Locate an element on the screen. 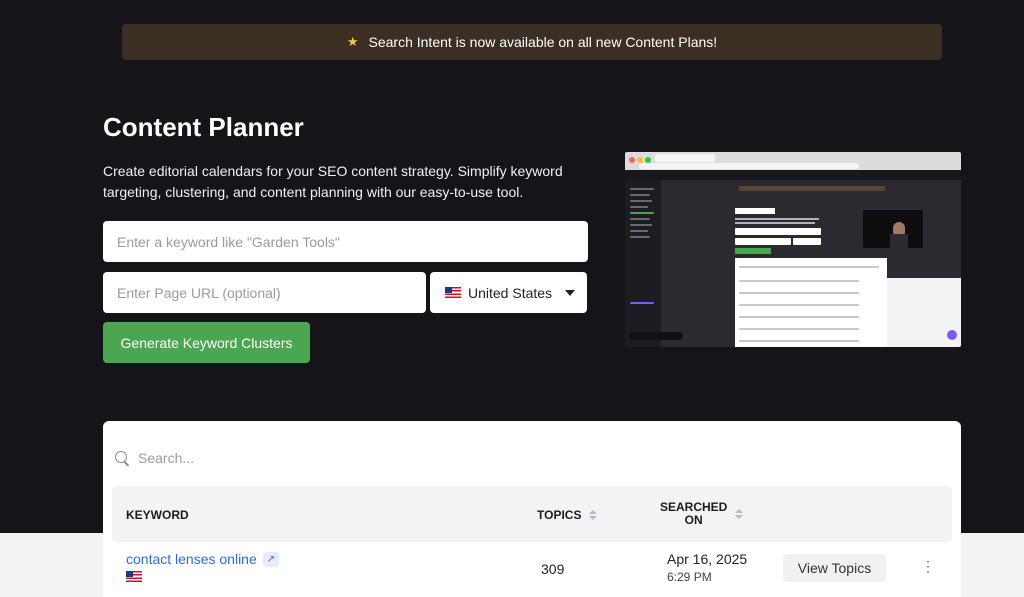 This screenshot has height=597, width=1024. page-title: Content Planner is located at coordinates (203, 127).